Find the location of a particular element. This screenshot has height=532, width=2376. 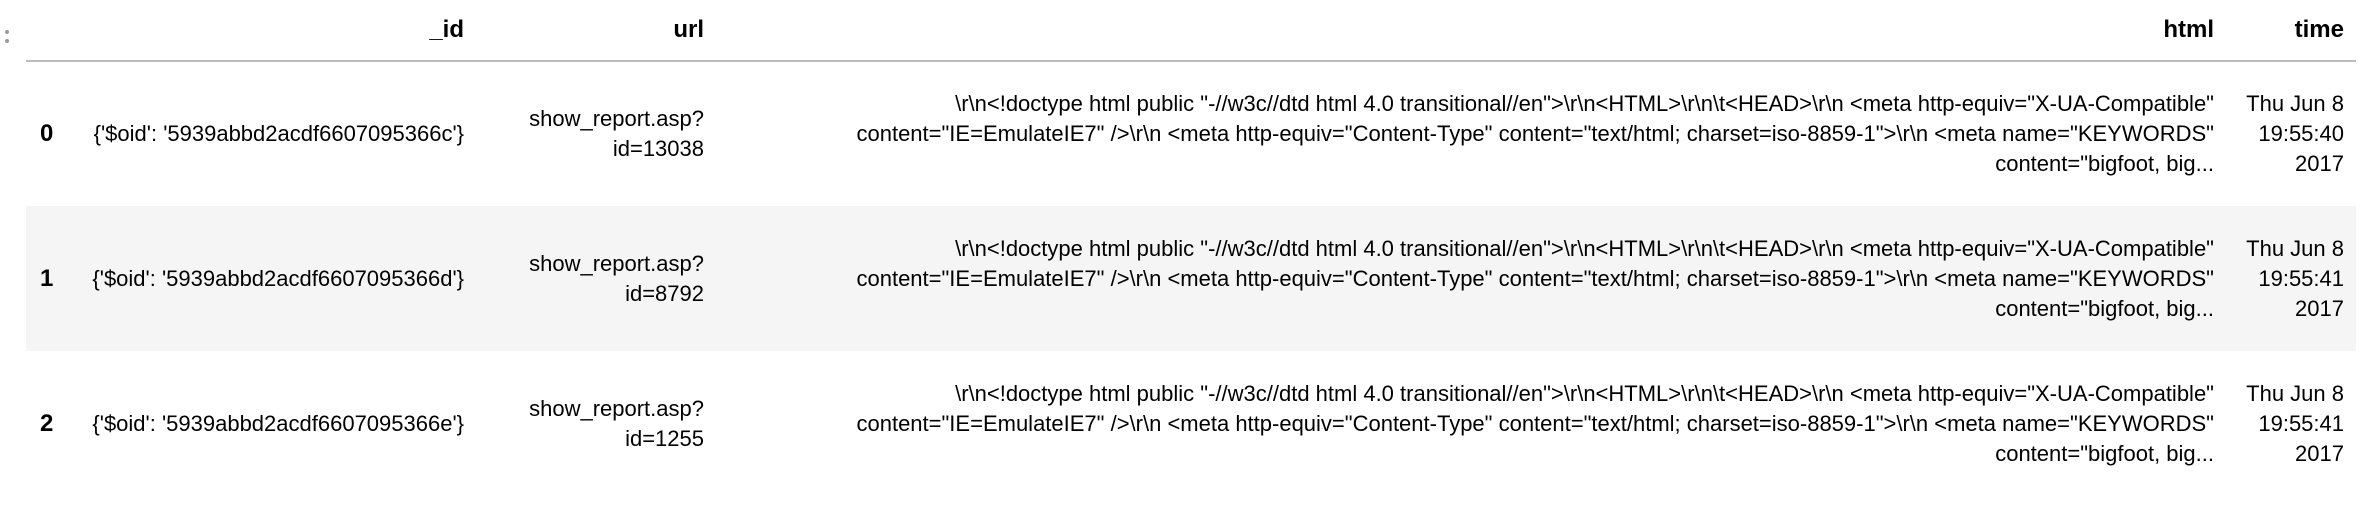

row-index: 2 is located at coordinates (47, 423).